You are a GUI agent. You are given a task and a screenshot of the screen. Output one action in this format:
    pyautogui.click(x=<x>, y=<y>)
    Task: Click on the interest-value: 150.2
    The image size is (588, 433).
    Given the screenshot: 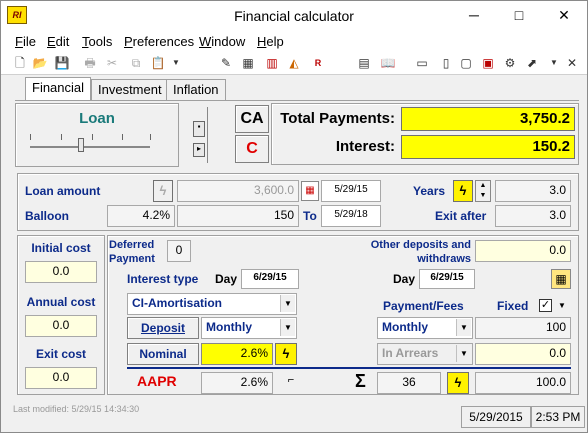 What is the action you would take?
    pyautogui.click(x=488, y=147)
    